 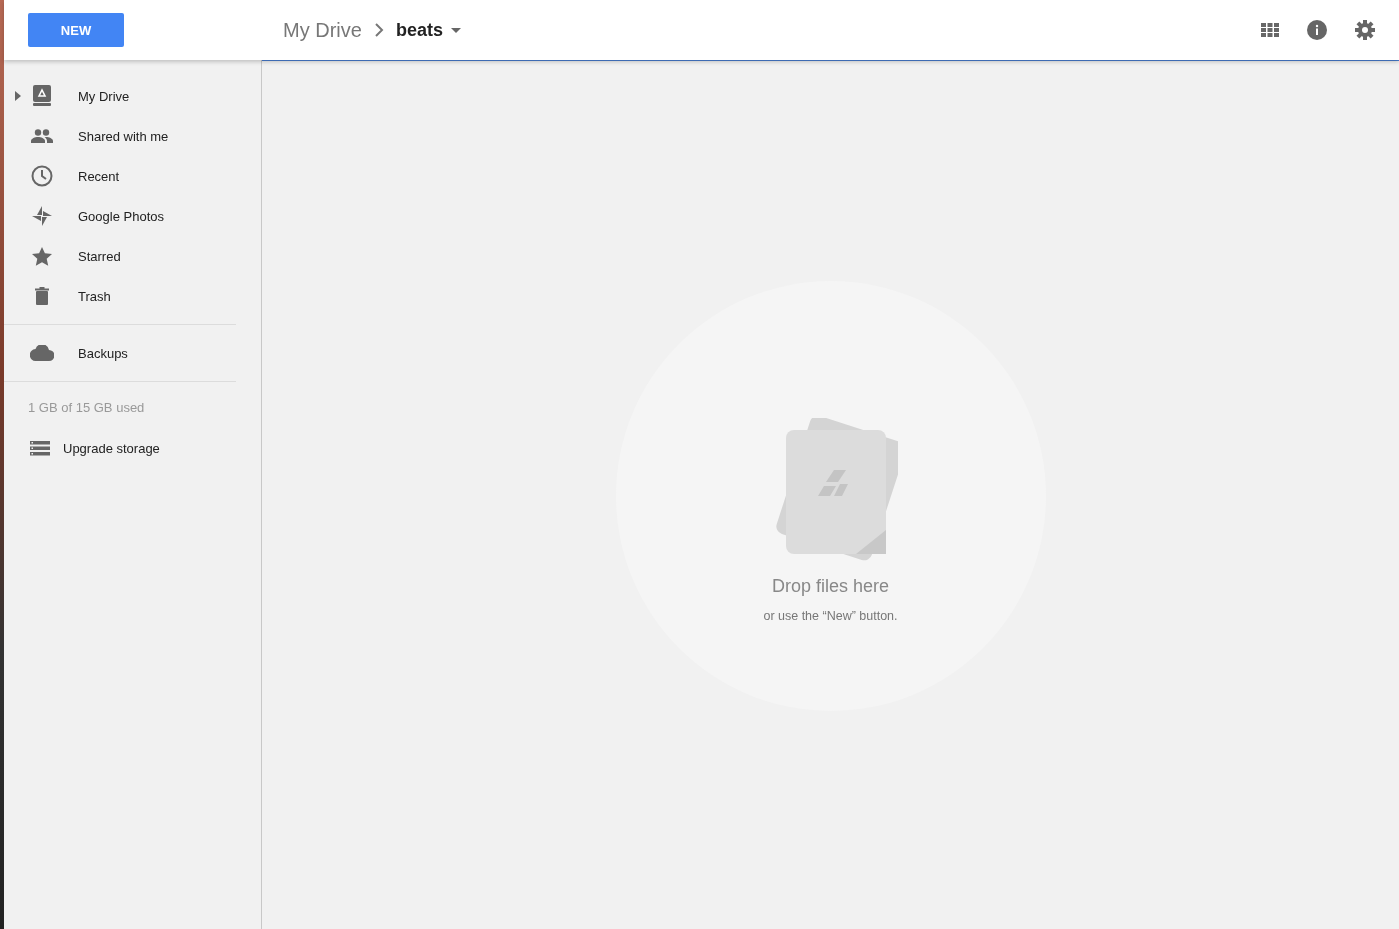 I want to click on people-icon, so click(x=42, y=136).